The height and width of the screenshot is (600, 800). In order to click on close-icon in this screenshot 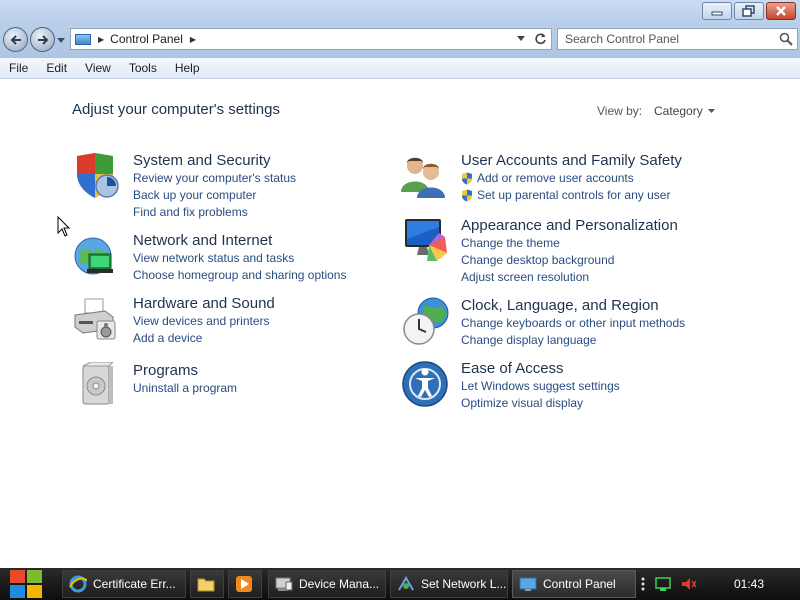, I will do `click(781, 11)`.